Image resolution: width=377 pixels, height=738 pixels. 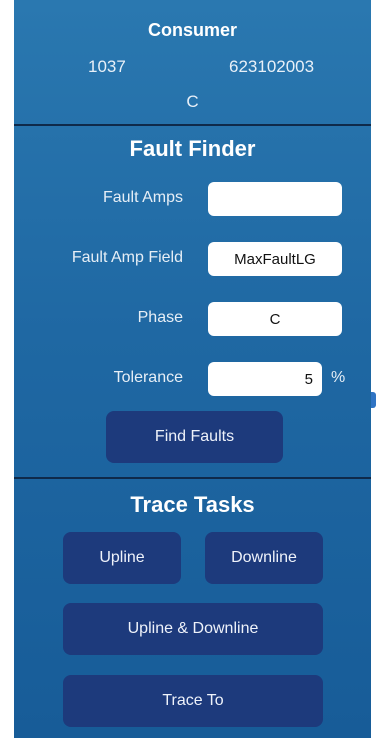 I want to click on tolerance-unit: %, so click(x=338, y=377).